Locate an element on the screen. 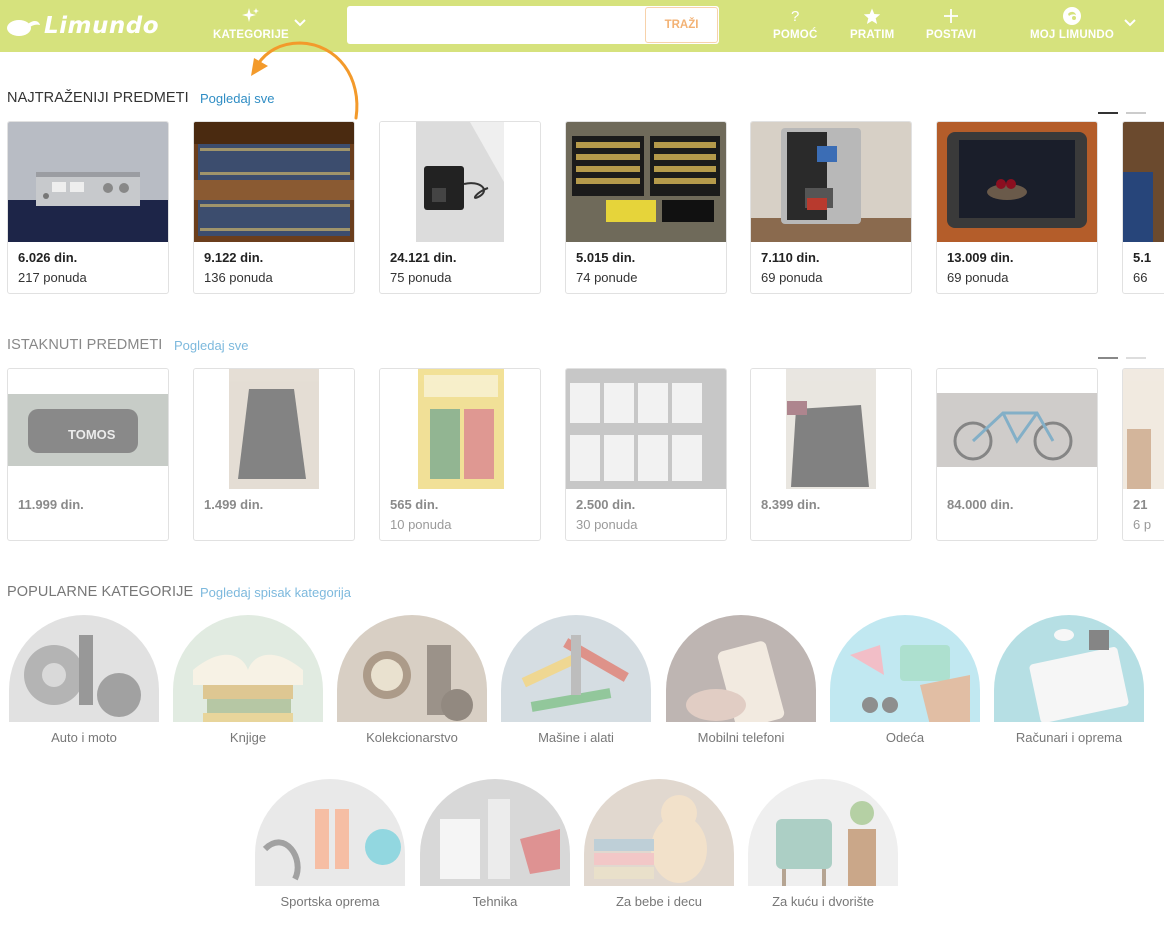  search-bar: TRAŽI is located at coordinates (533, 25).